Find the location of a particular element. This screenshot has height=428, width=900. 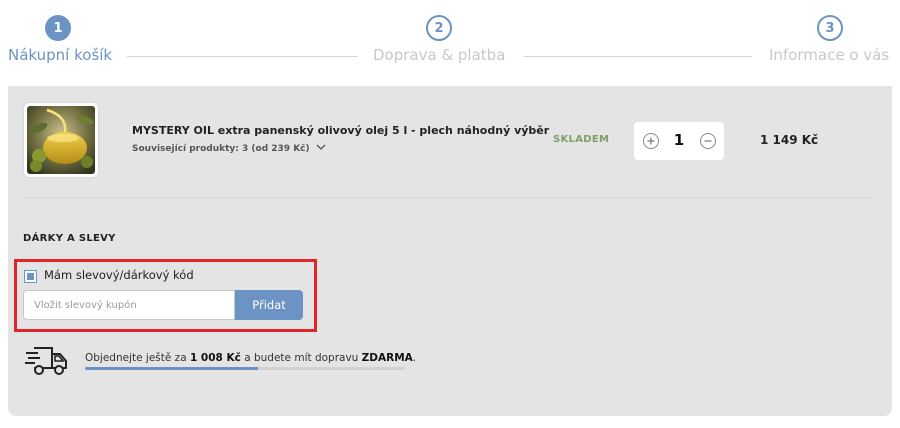

related-products-label: Související produkty: 3 (od 239 Kč) is located at coordinates (221, 149).